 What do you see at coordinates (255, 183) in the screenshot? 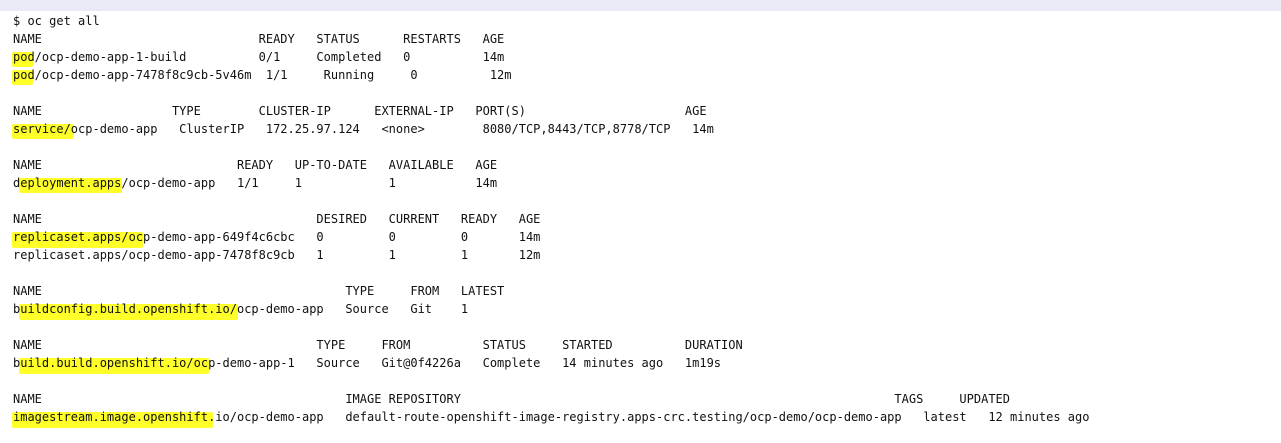
I see `deployments-table-row: deployment.apps/ocp-demo-app 1/1 1 1 14m` at bounding box center [255, 183].